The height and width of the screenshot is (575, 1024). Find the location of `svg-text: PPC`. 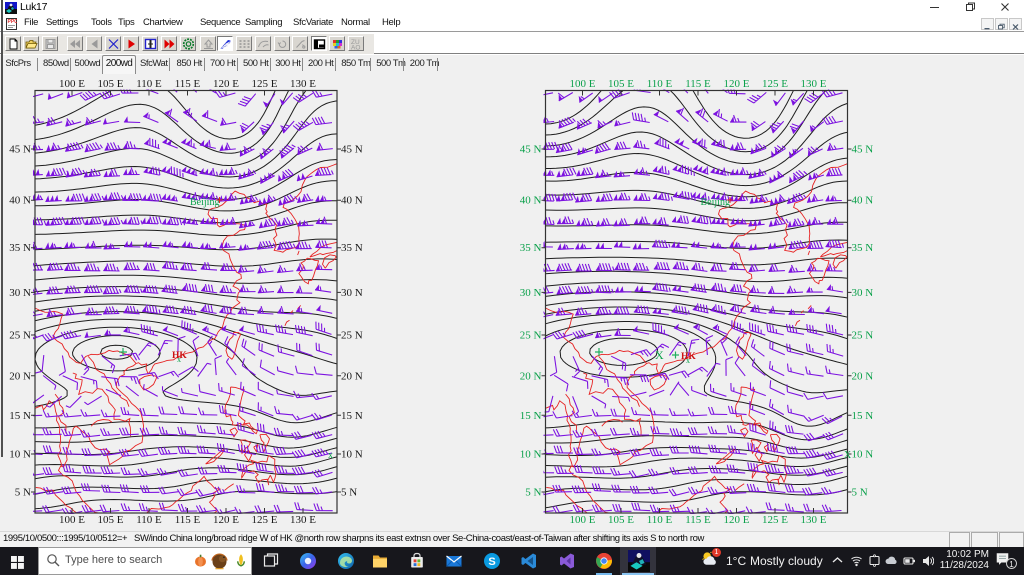

svg-text: PPC is located at coordinates (13, 22).